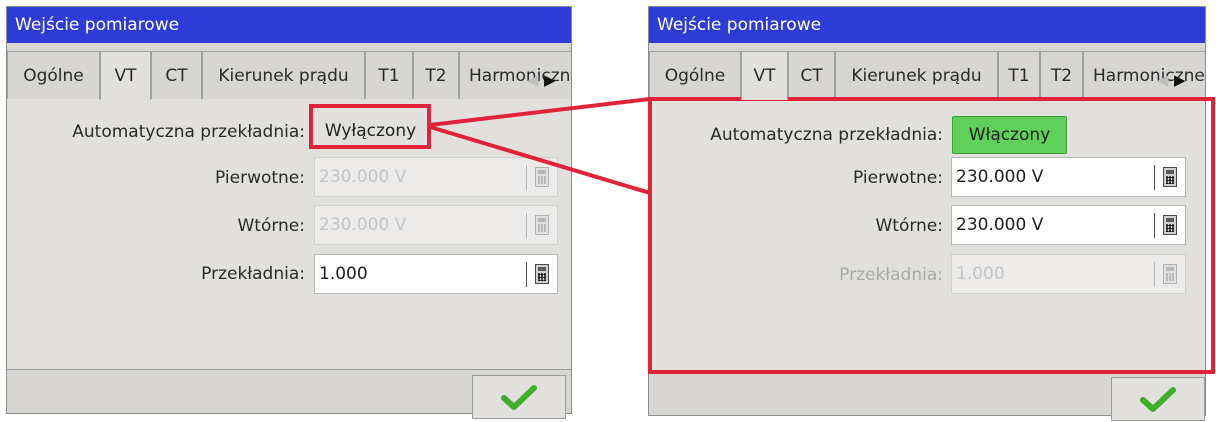 The width and height of the screenshot is (1216, 422). What do you see at coordinates (540, 112) in the screenshot?
I see `callout-line-top` at bounding box center [540, 112].